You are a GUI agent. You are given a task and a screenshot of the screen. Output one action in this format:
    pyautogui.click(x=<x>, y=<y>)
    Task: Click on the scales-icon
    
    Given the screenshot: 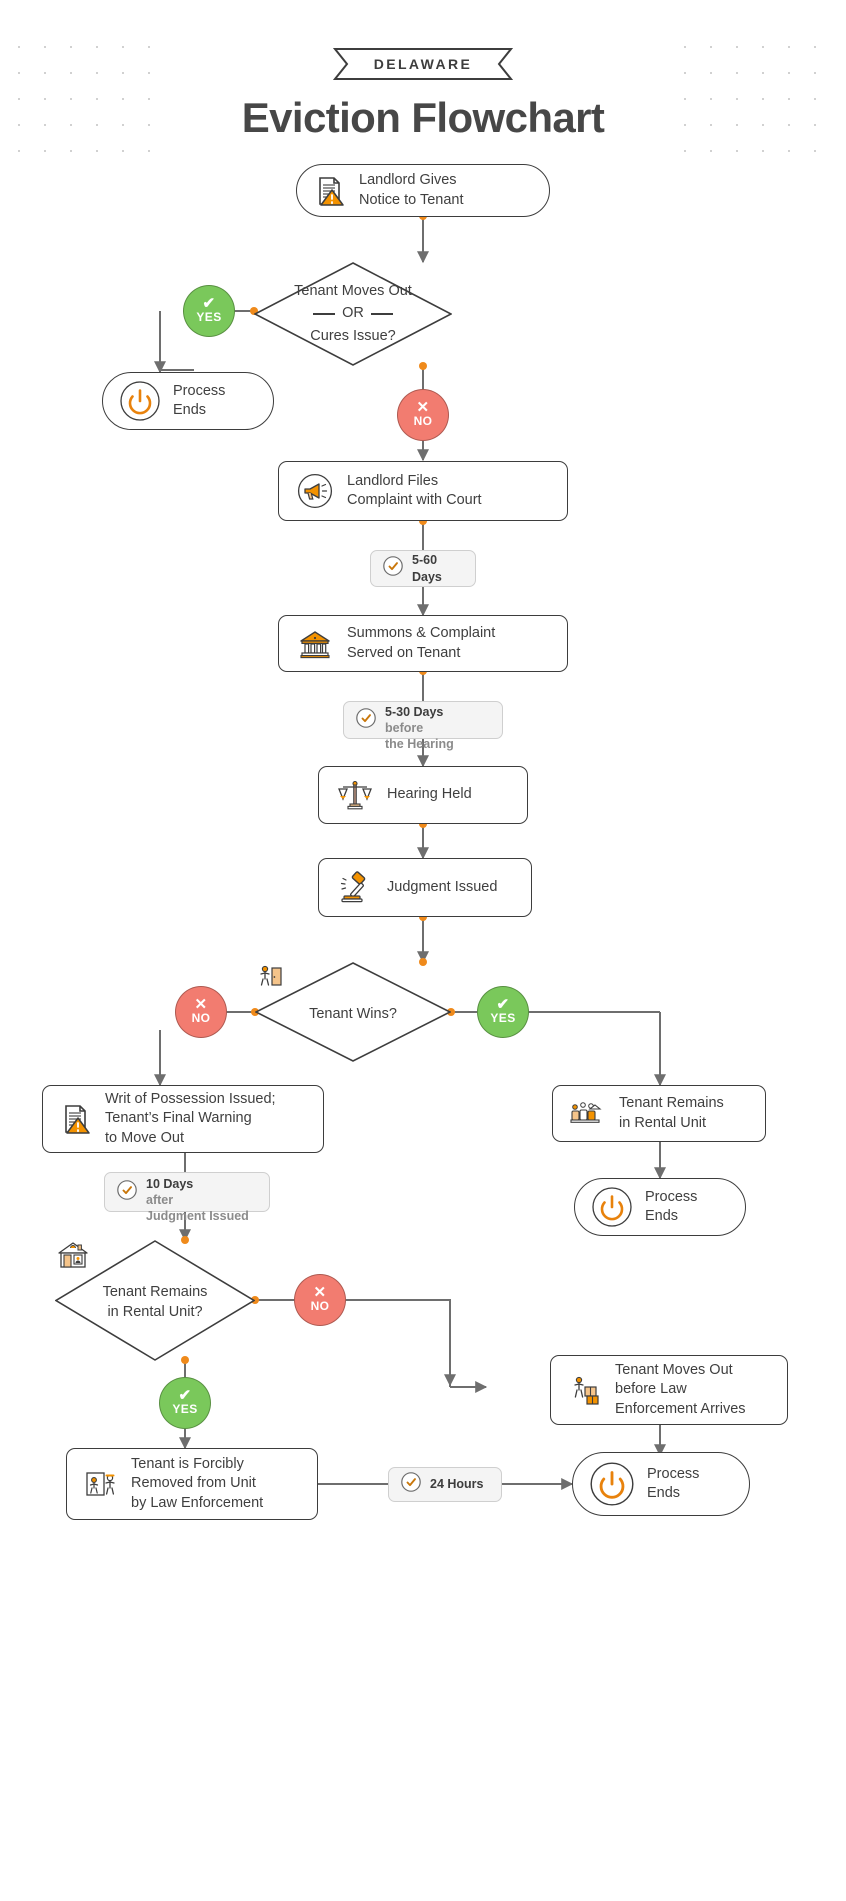 What is the action you would take?
    pyautogui.click(x=355, y=795)
    